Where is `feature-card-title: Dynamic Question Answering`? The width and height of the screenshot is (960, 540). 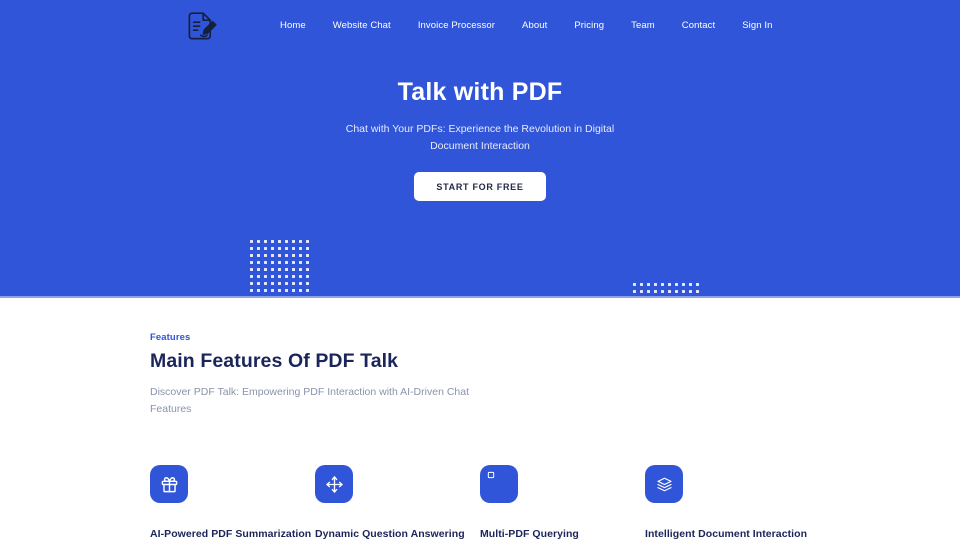
feature-card-title: Dynamic Question Answering is located at coordinates (390, 534).